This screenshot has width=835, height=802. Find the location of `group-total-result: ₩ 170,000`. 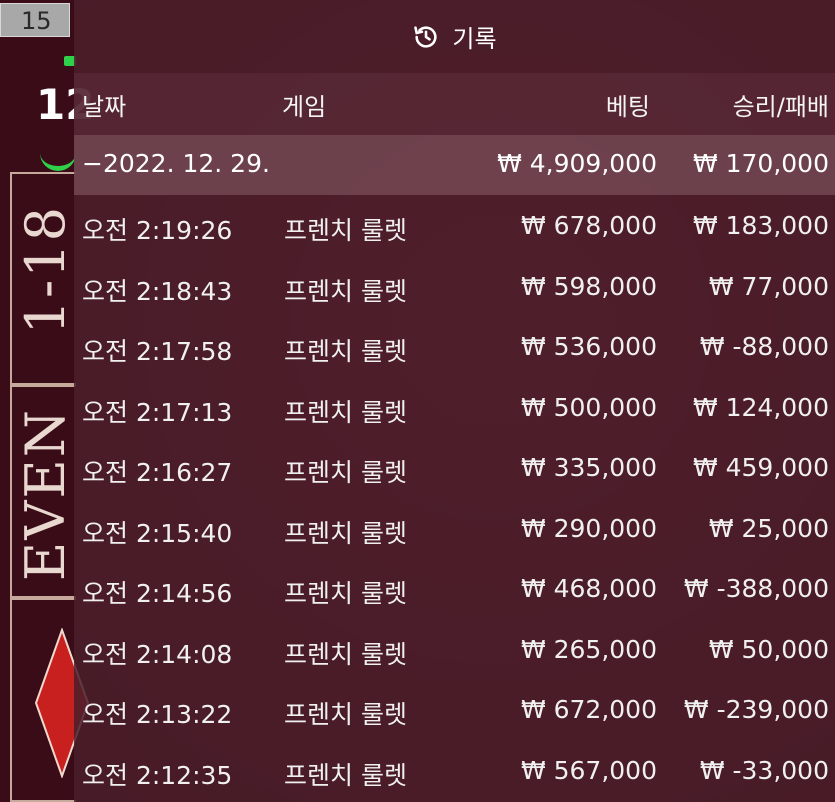

group-total-result: ₩ 170,000 is located at coordinates (760, 163).